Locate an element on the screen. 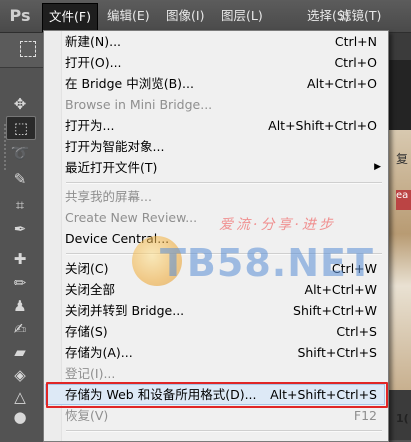 Image resolution: width=411 pixels, height=442 pixels. eyedropper-tool-icon: ✒ is located at coordinates (20, 229).